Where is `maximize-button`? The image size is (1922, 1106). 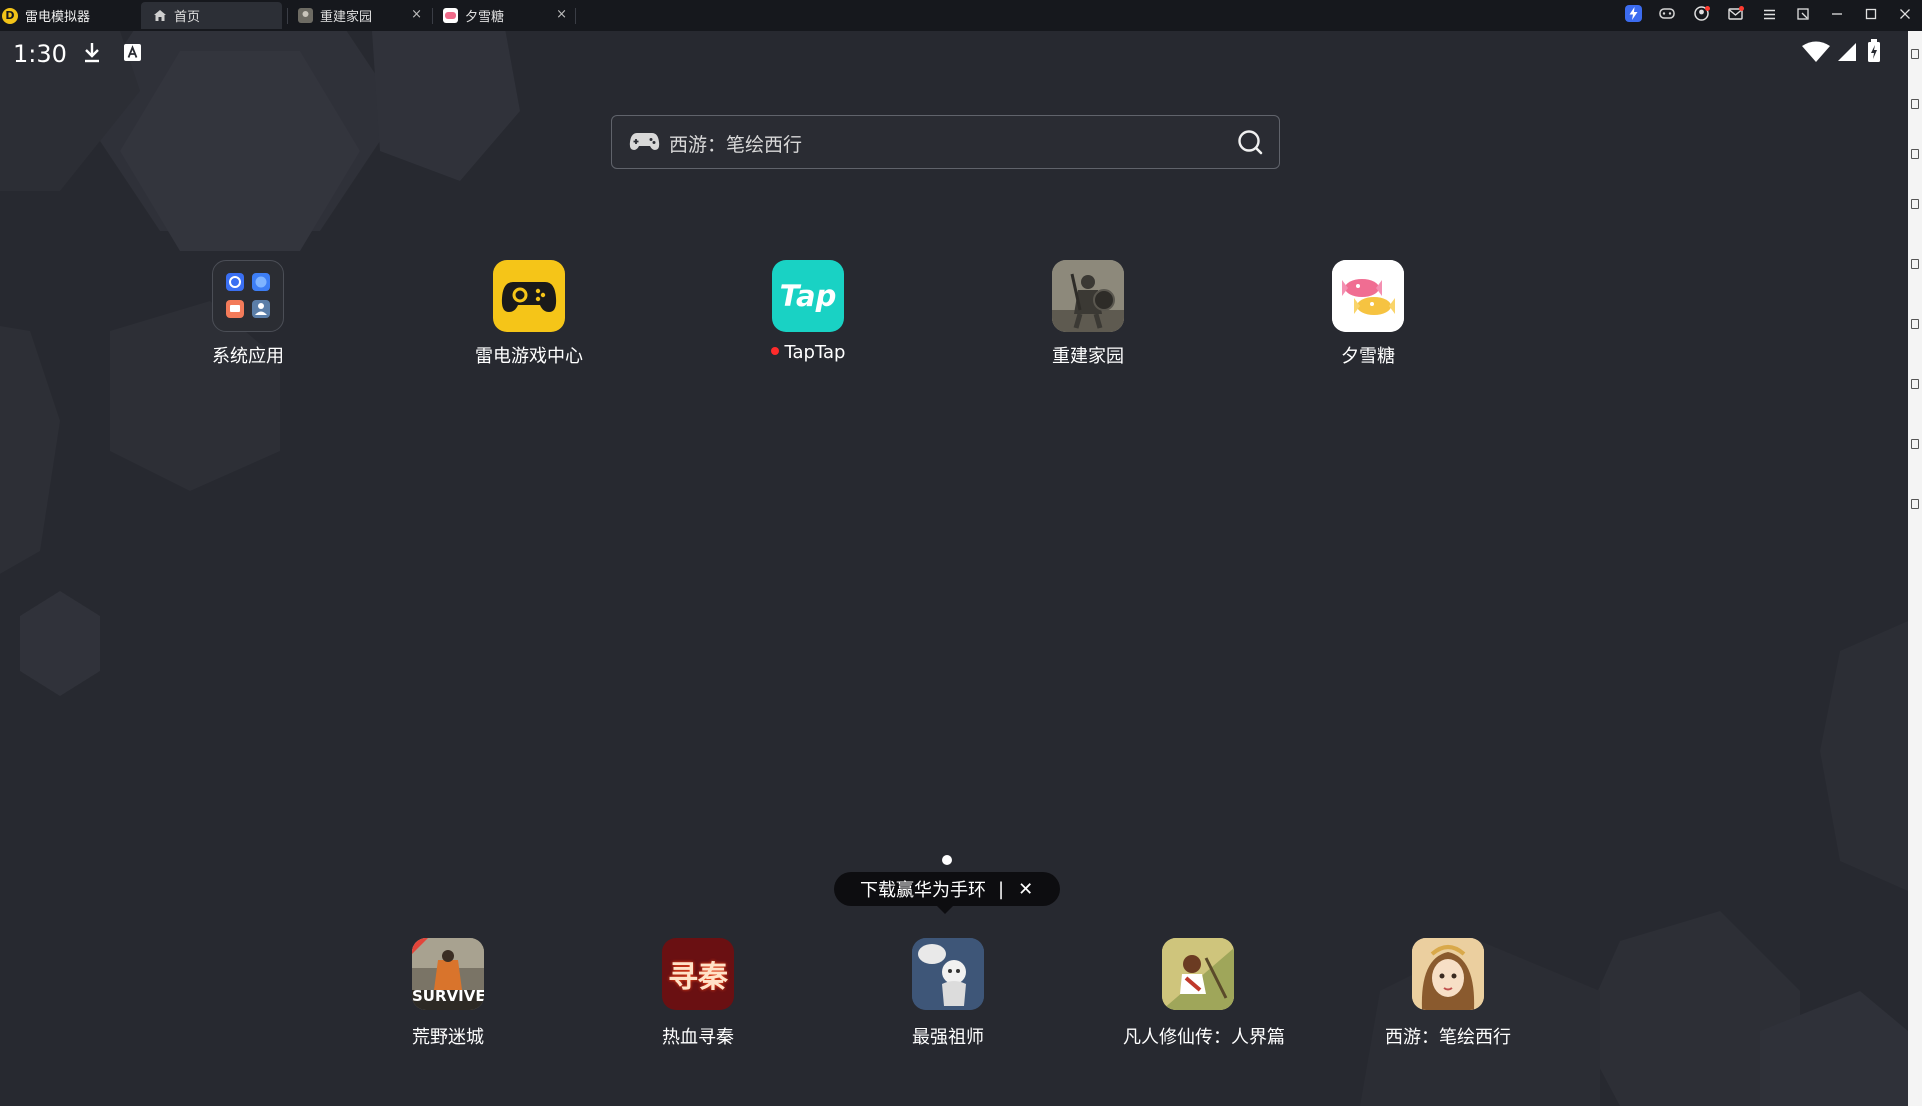 maximize-button is located at coordinates (1871, 15).